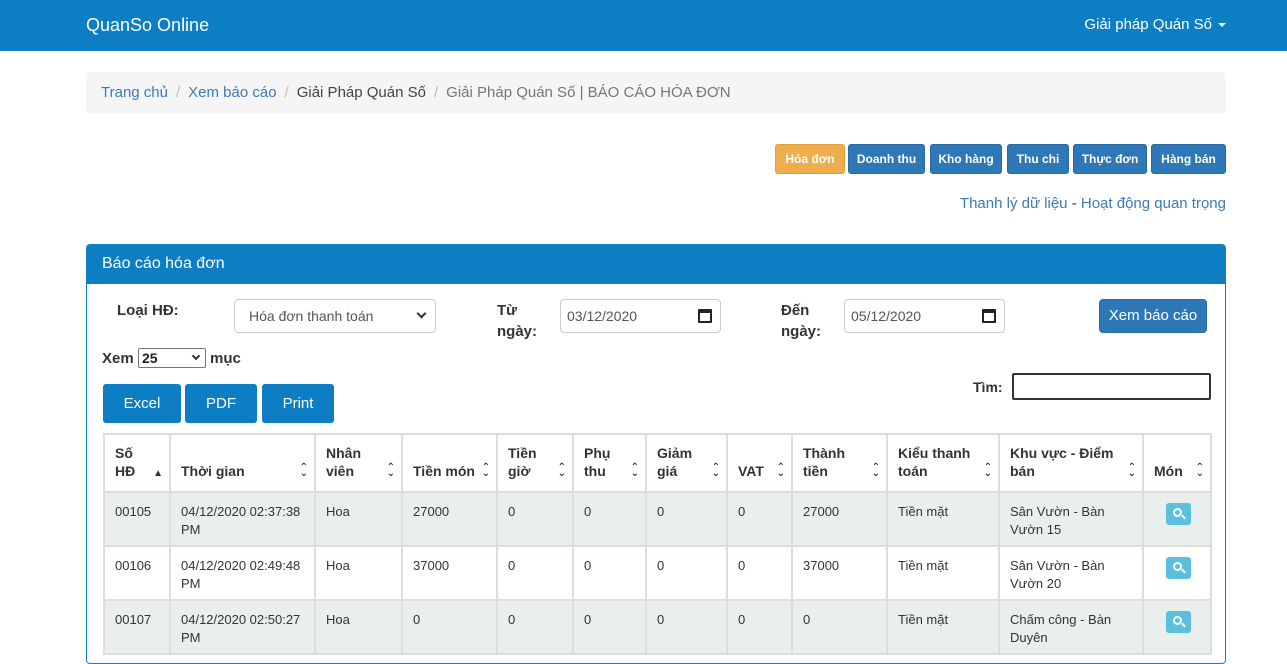 This screenshot has height=664, width=1287. I want to click on col-thanh-tien-header: Thành tiền ⌃ ⌄, so click(839, 463).